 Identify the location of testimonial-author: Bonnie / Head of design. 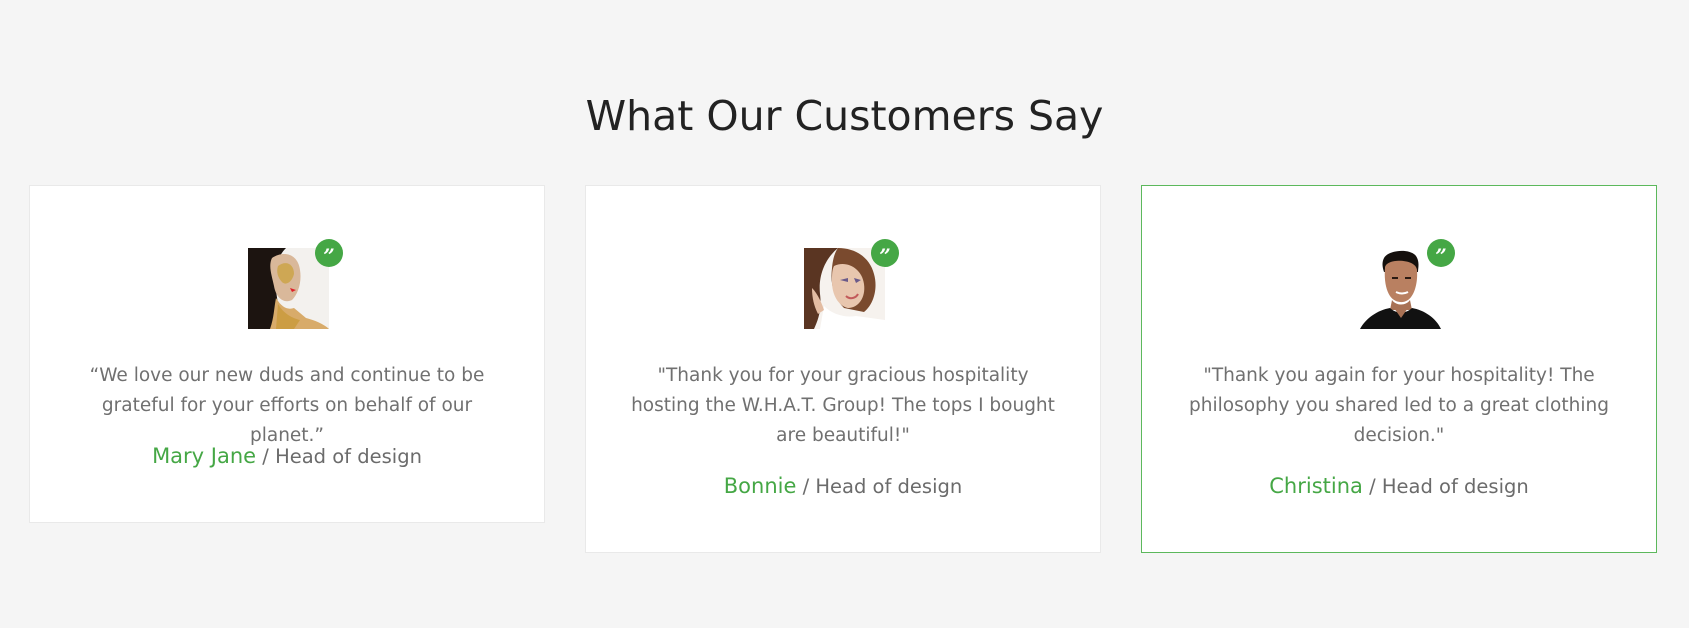
(843, 486).